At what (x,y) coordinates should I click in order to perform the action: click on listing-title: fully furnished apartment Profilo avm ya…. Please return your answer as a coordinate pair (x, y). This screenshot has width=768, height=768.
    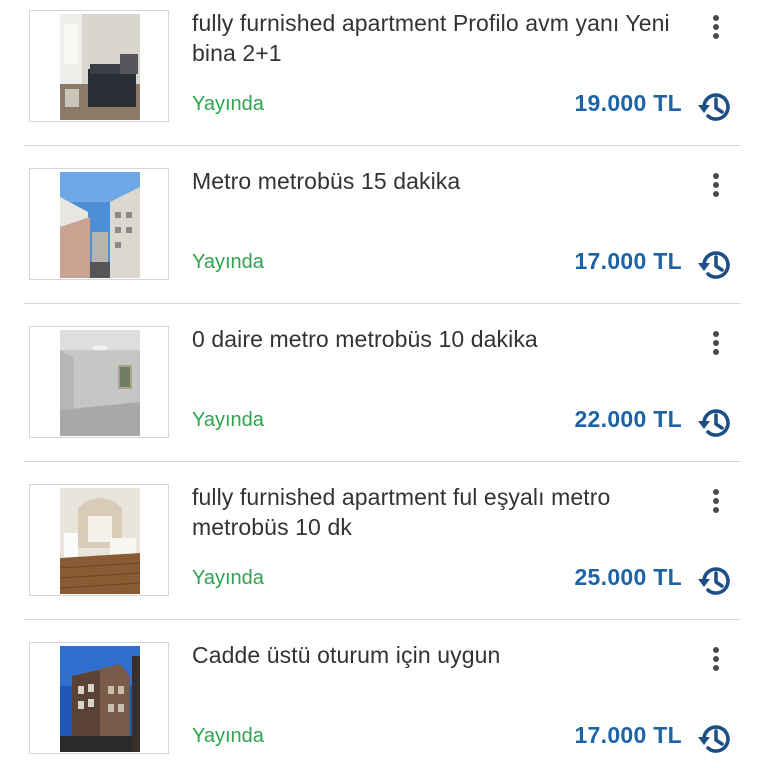
    Looking at the image, I should click on (437, 38).